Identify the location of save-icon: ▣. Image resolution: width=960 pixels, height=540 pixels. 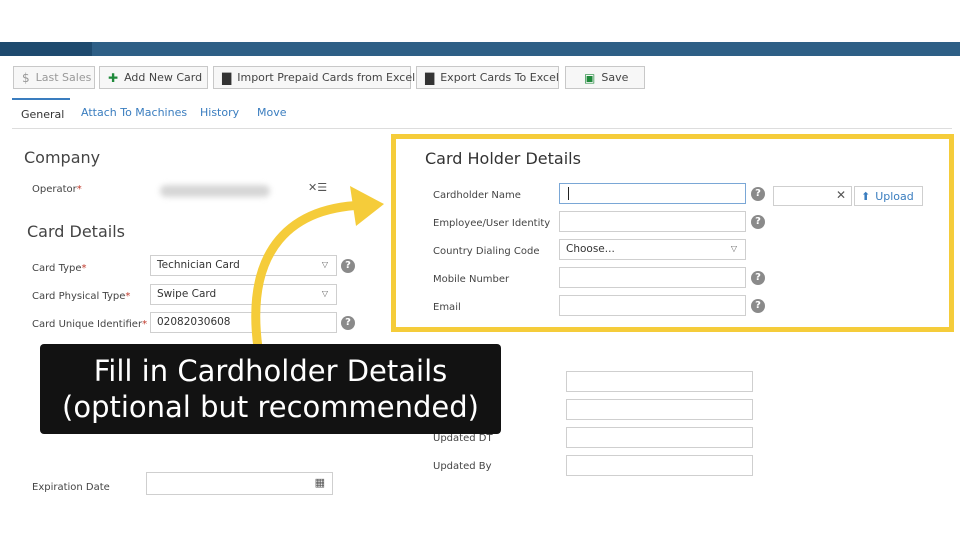
(590, 77).